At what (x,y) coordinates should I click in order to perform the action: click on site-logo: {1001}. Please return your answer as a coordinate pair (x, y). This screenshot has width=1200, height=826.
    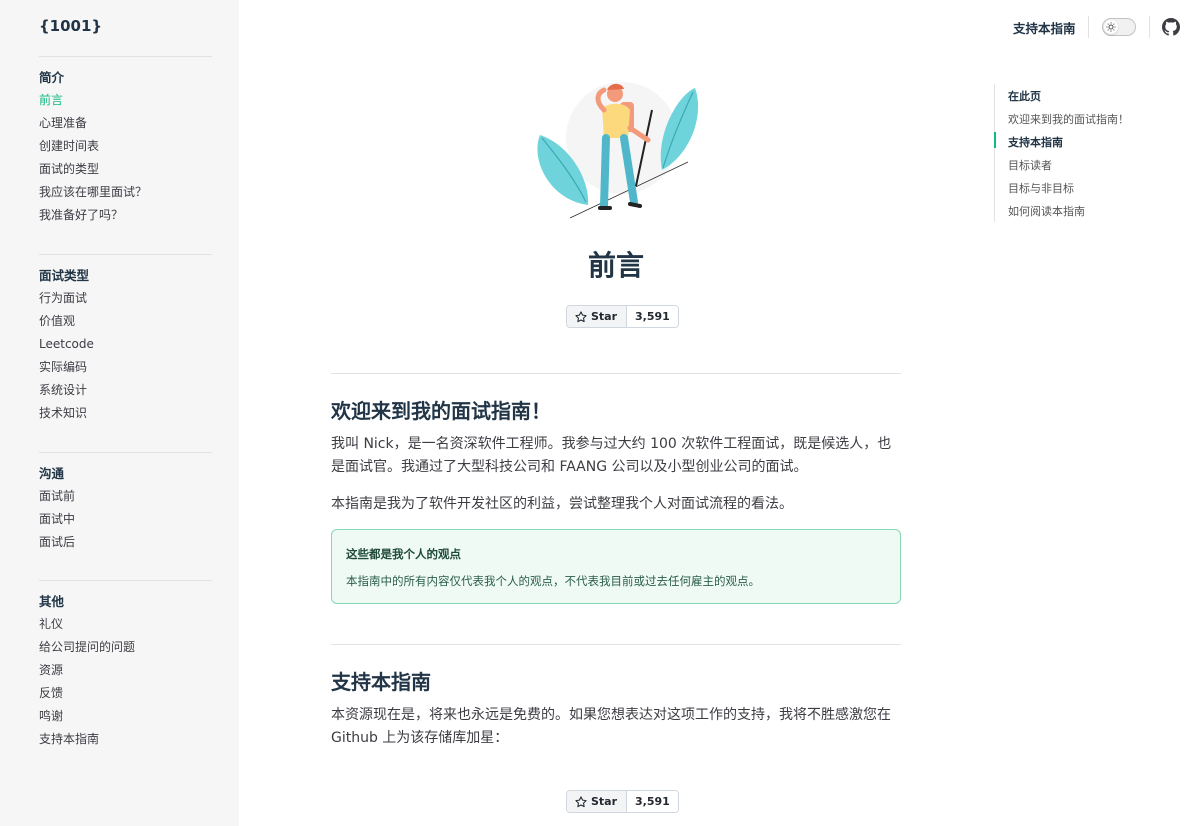
    Looking at the image, I should click on (70, 26).